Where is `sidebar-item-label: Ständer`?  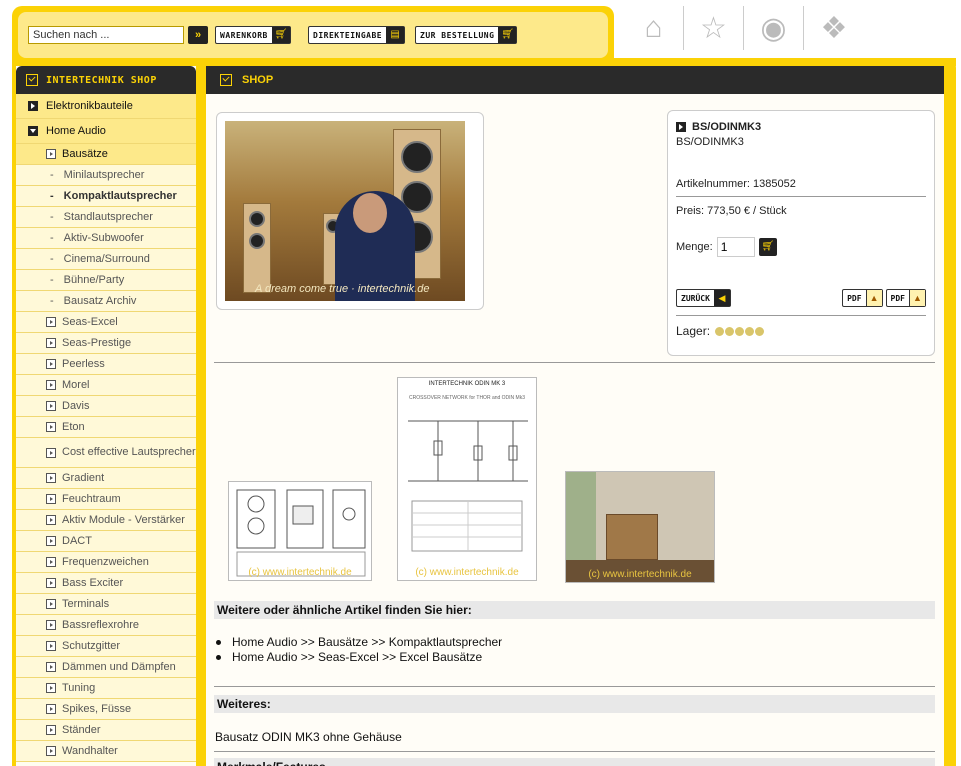 sidebar-item-label: Ständer is located at coordinates (81, 730).